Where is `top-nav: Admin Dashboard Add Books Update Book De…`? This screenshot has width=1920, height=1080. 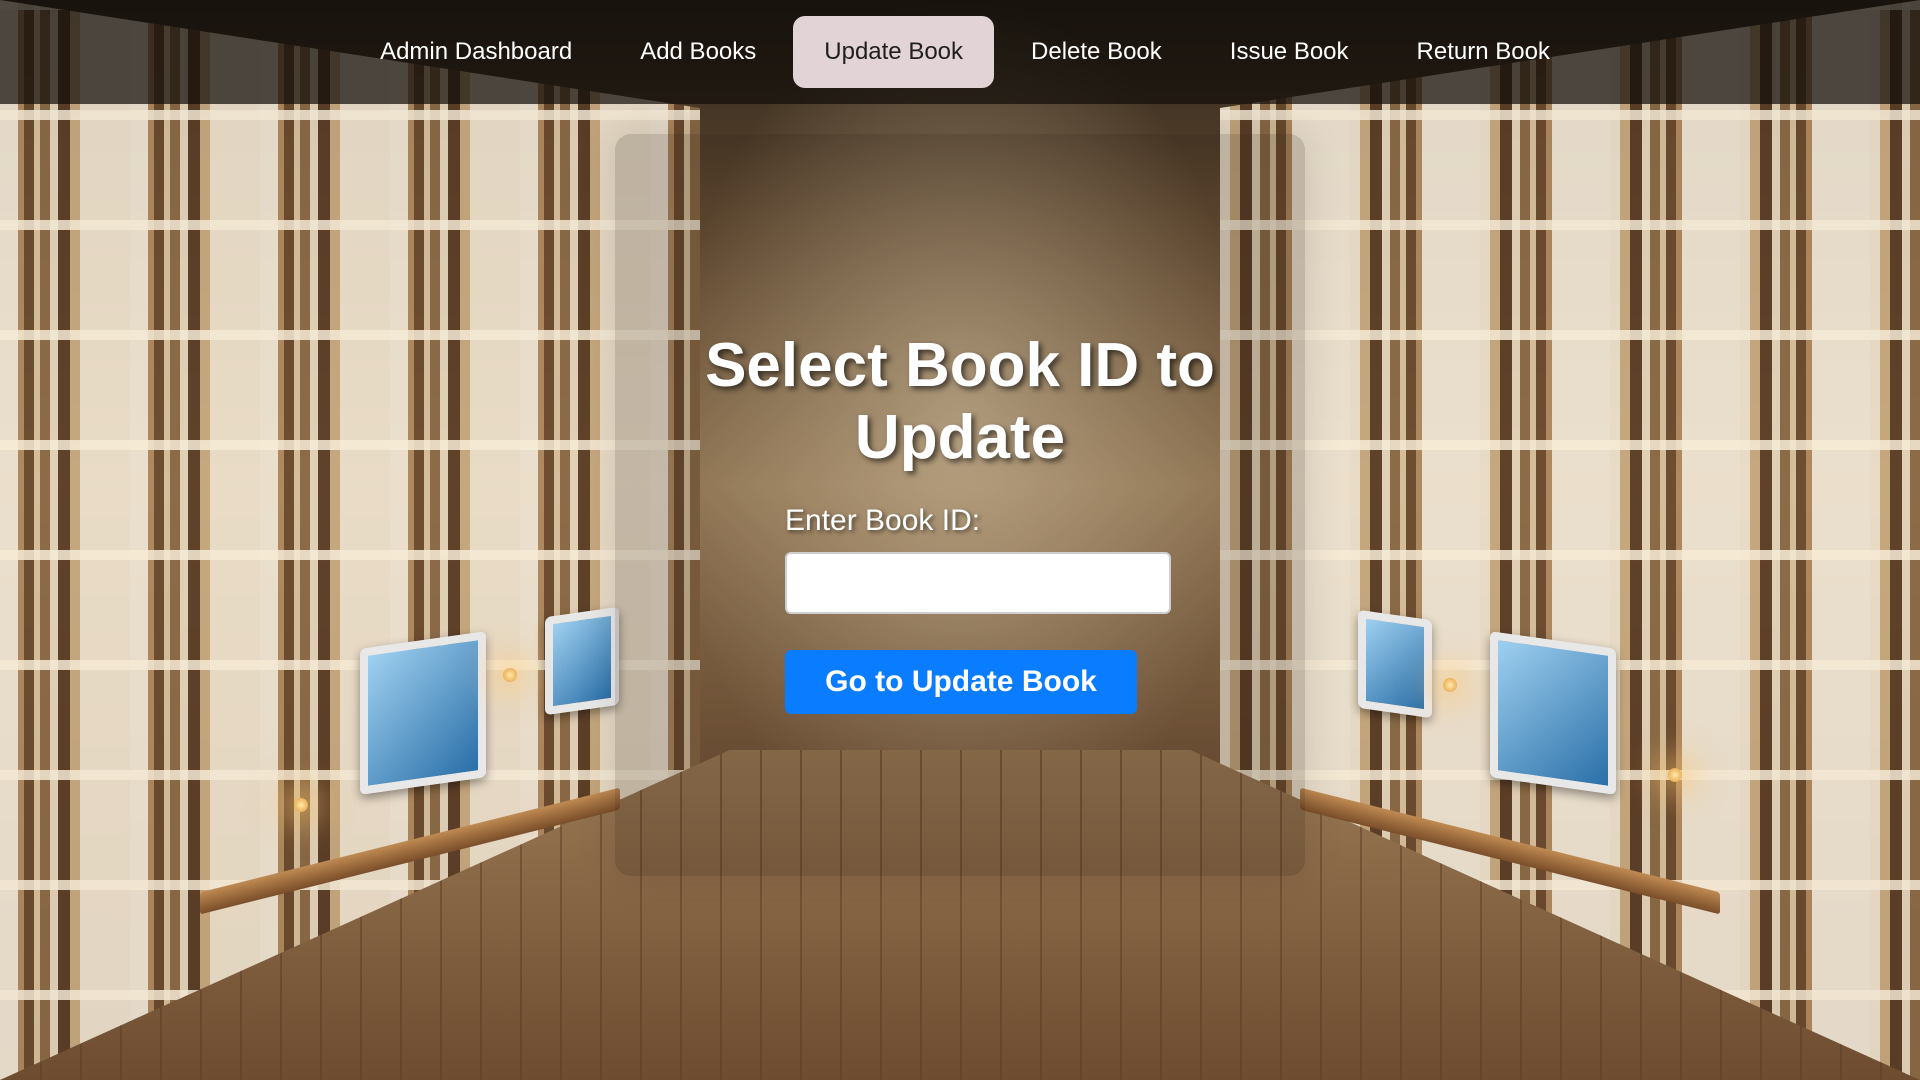
top-nav: Admin Dashboard Add Books Update Book De… is located at coordinates (960, 52).